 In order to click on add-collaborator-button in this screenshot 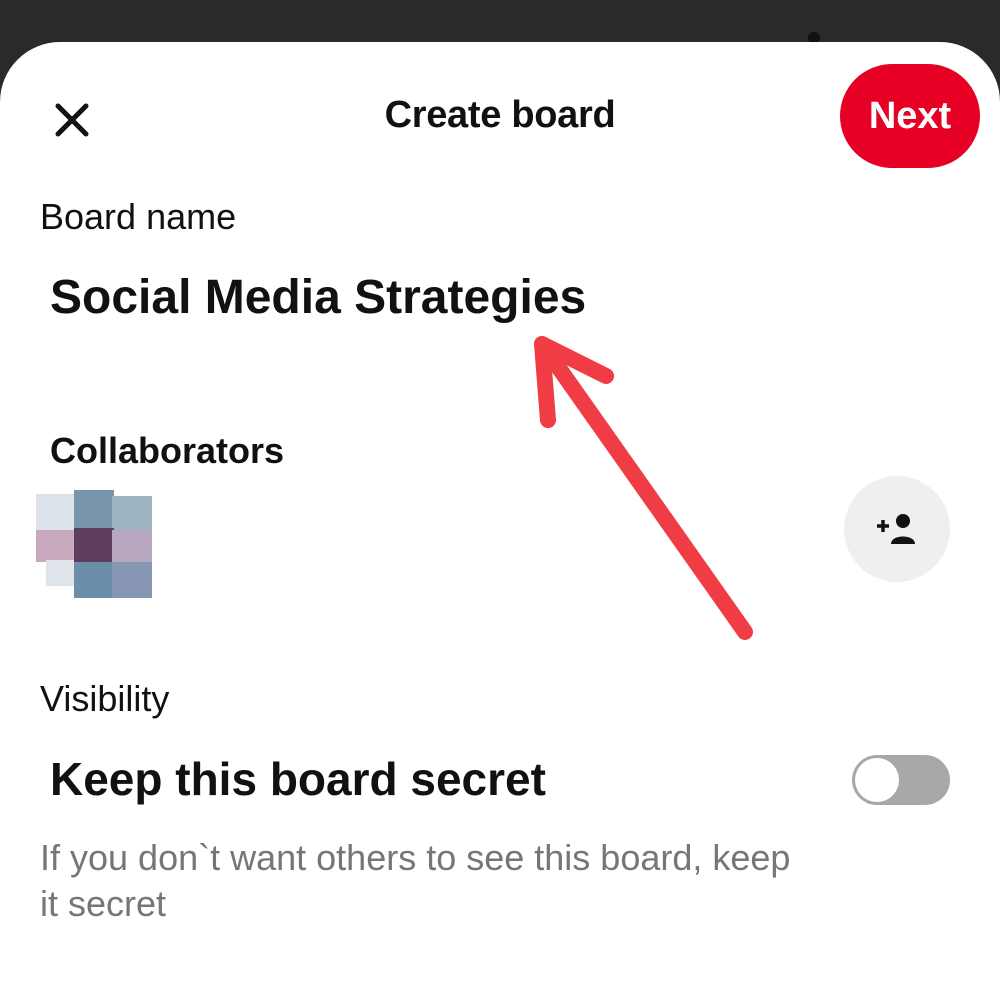, I will do `click(897, 529)`.